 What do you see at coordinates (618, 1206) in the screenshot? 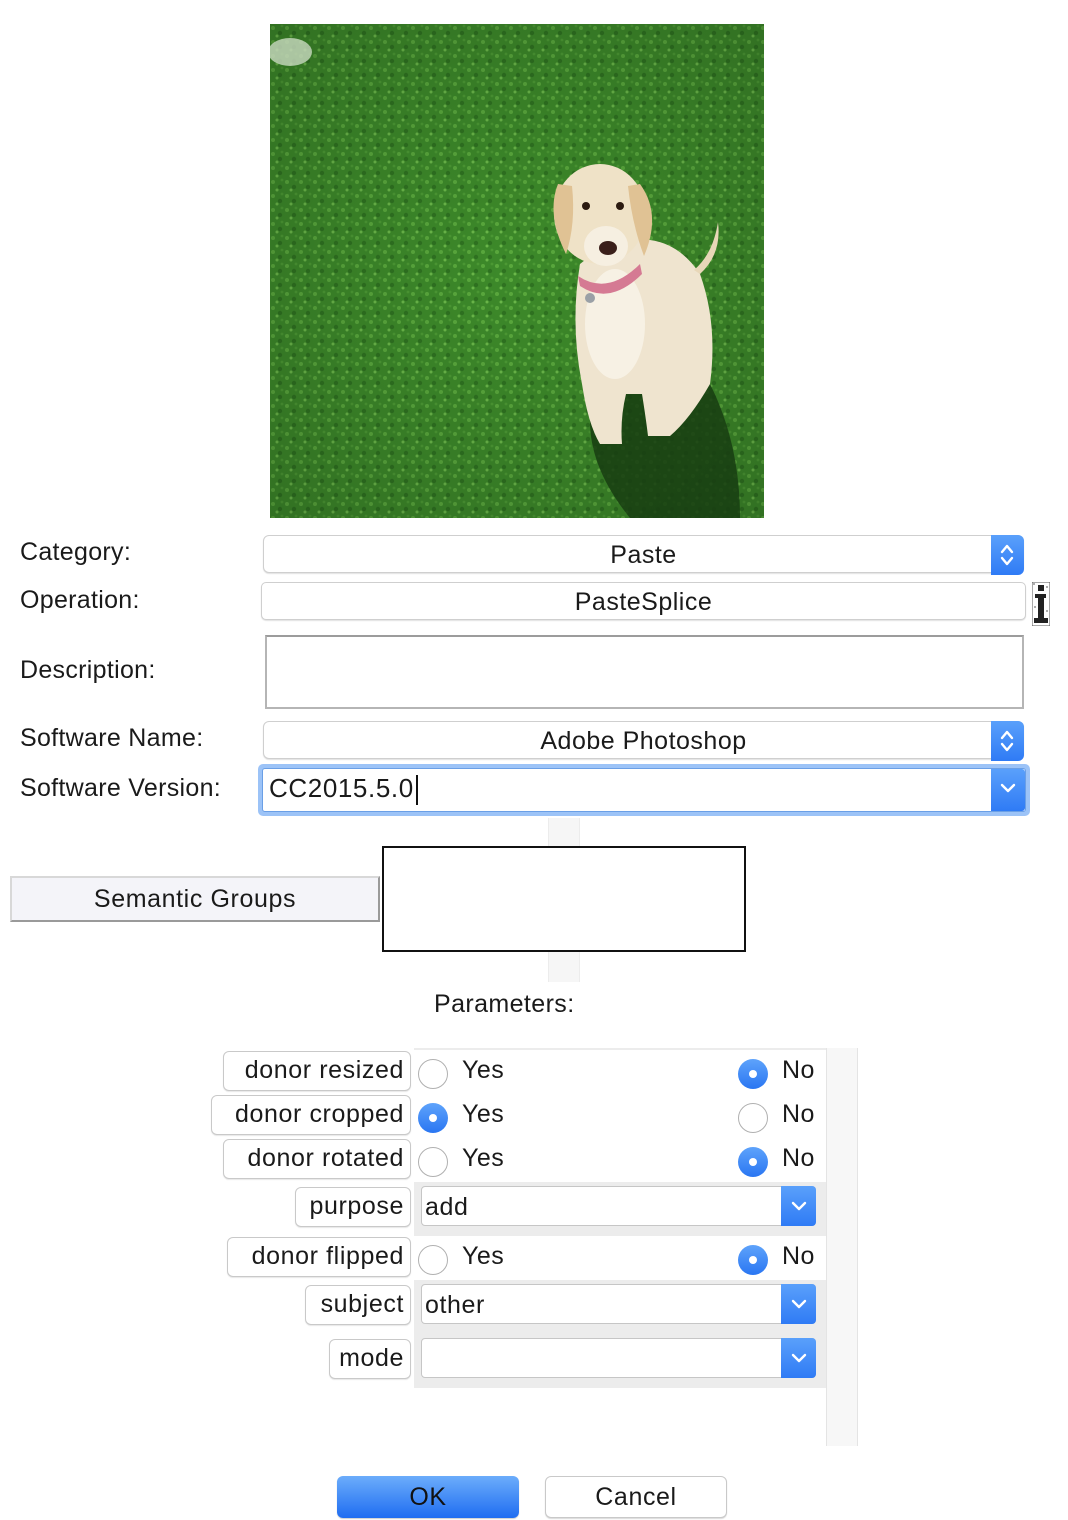
I see `purpose-select: add` at bounding box center [618, 1206].